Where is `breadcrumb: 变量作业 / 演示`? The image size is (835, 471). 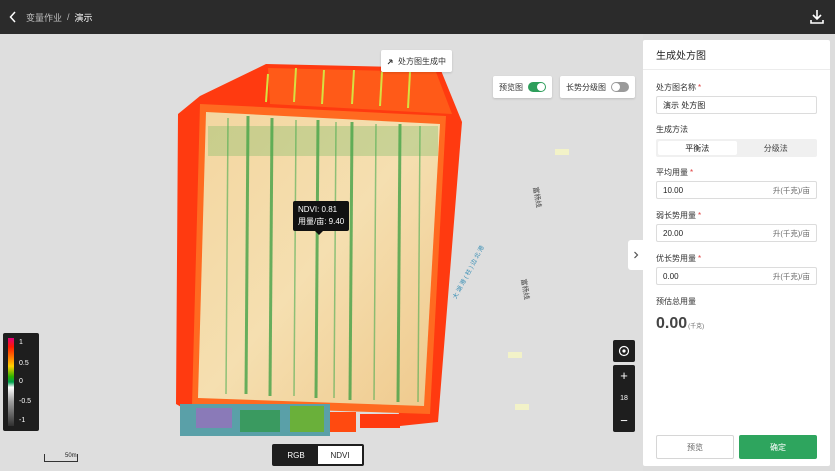
breadcrumb: 变量作业 / 演示 is located at coordinates (59, 17).